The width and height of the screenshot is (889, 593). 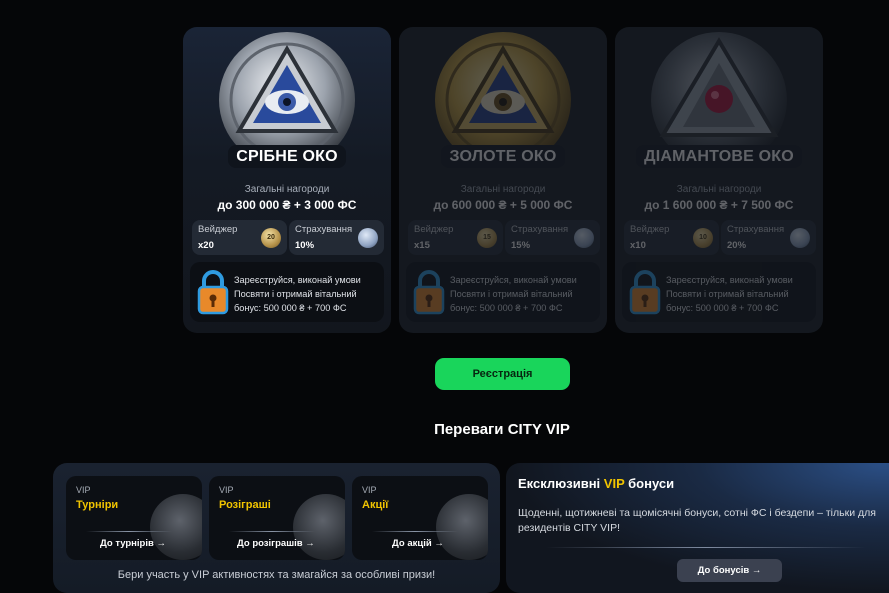 I want to click on vip-card-raffles: VIP Розіграші До розіграшів →, so click(x=277, y=518).